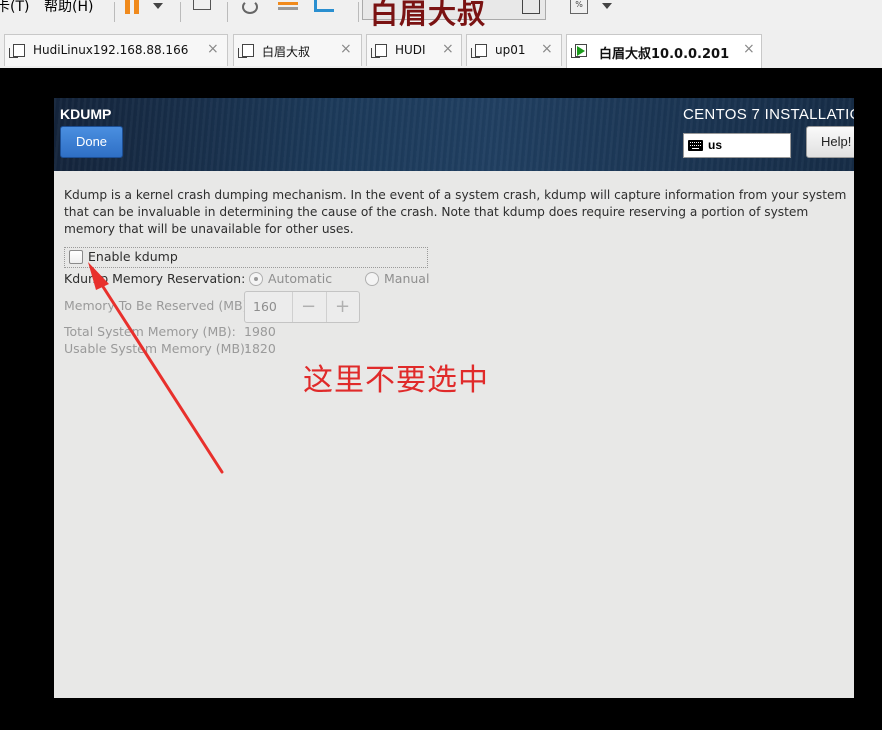  I want to click on pause-icon, so click(127, 7).